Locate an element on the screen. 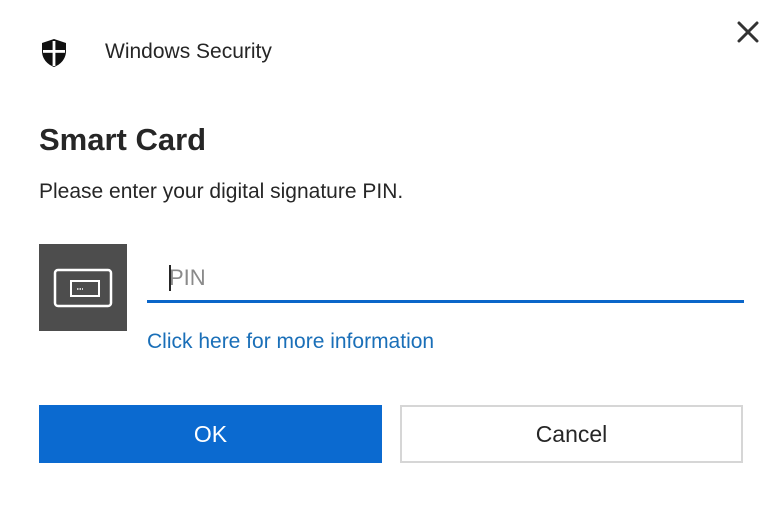  more-info-link: Click here for more information is located at coordinates (290, 342).